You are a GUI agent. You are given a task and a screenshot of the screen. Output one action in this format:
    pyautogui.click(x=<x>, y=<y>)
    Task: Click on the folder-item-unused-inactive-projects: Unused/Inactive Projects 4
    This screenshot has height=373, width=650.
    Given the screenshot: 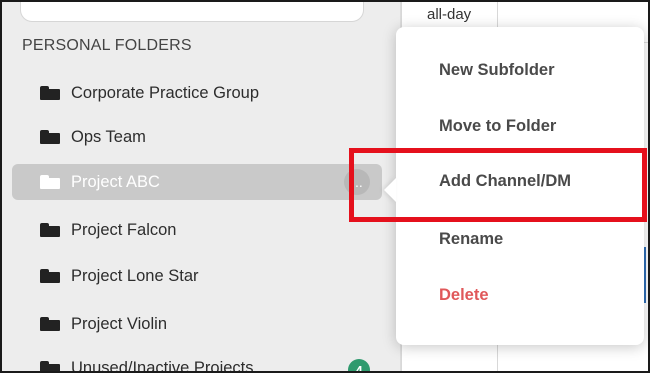 What is the action you would take?
    pyautogui.click(x=197, y=360)
    